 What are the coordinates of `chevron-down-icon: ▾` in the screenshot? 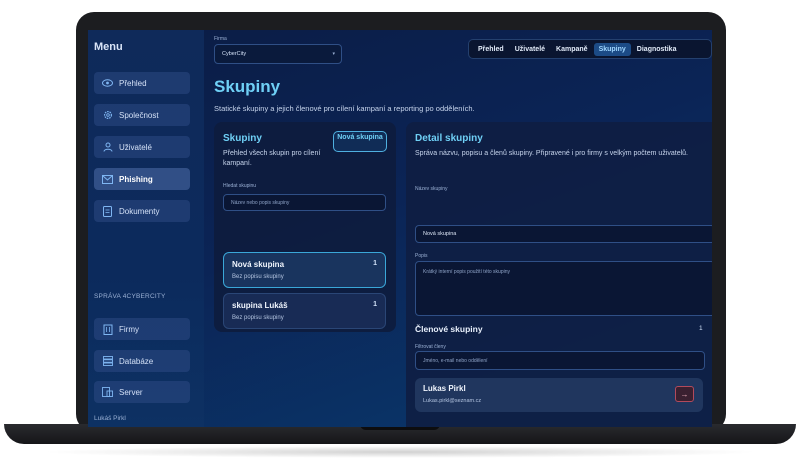 It's located at (333, 54).